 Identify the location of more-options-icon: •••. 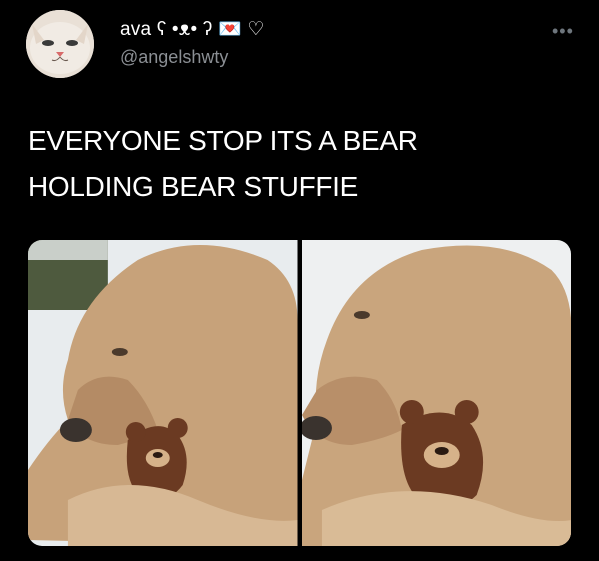
(563, 31).